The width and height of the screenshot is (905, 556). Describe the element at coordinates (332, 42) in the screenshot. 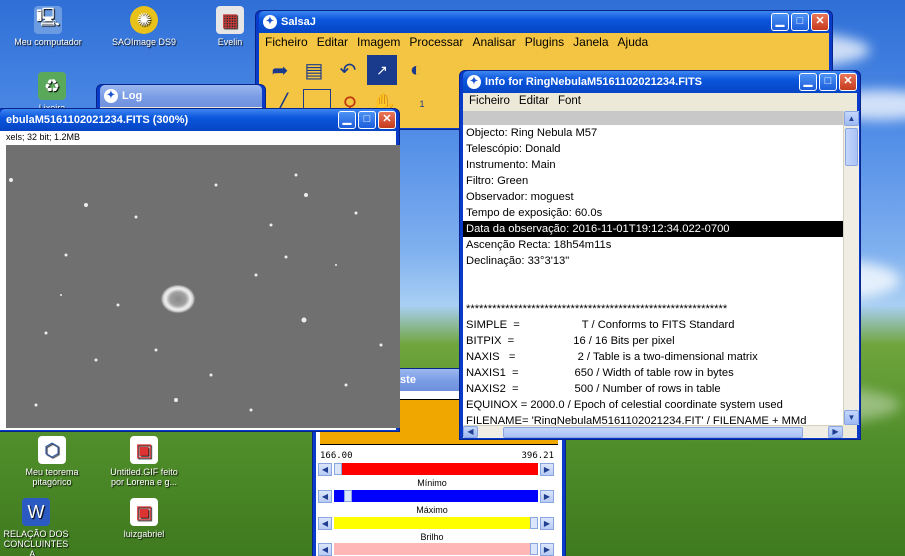

I see `salsaj-menu-editar: Editar` at that location.